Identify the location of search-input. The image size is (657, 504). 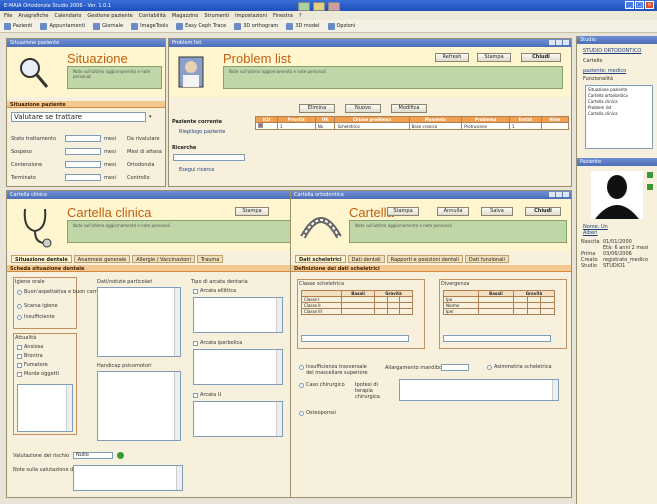
(209, 157).